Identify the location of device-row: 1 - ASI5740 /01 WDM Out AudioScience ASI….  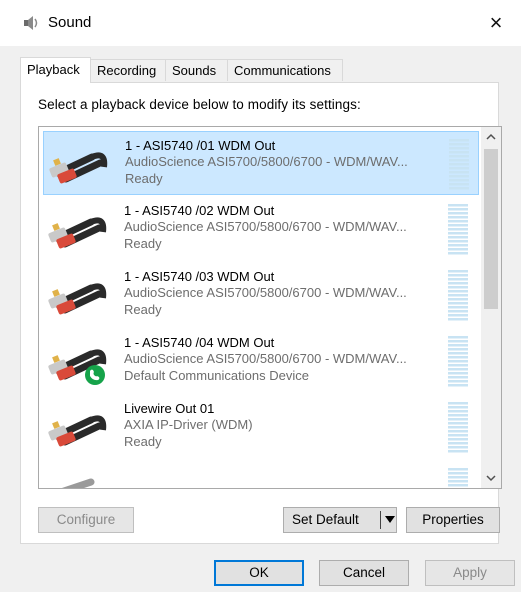
(261, 163).